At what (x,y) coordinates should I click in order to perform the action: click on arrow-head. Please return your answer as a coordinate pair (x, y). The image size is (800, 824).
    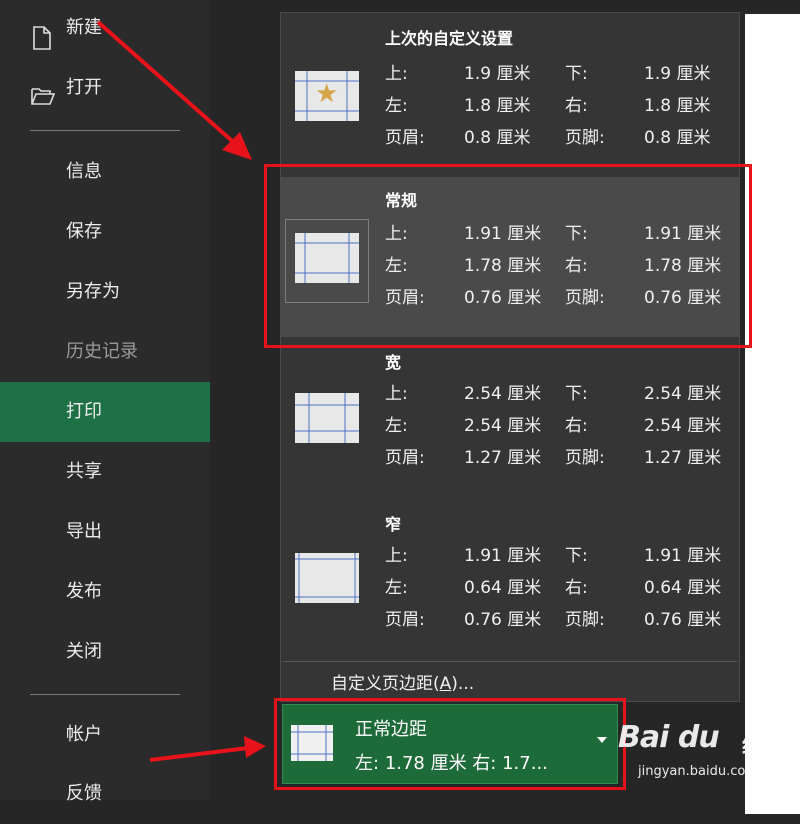
    Looking at the image, I should click on (255, 747).